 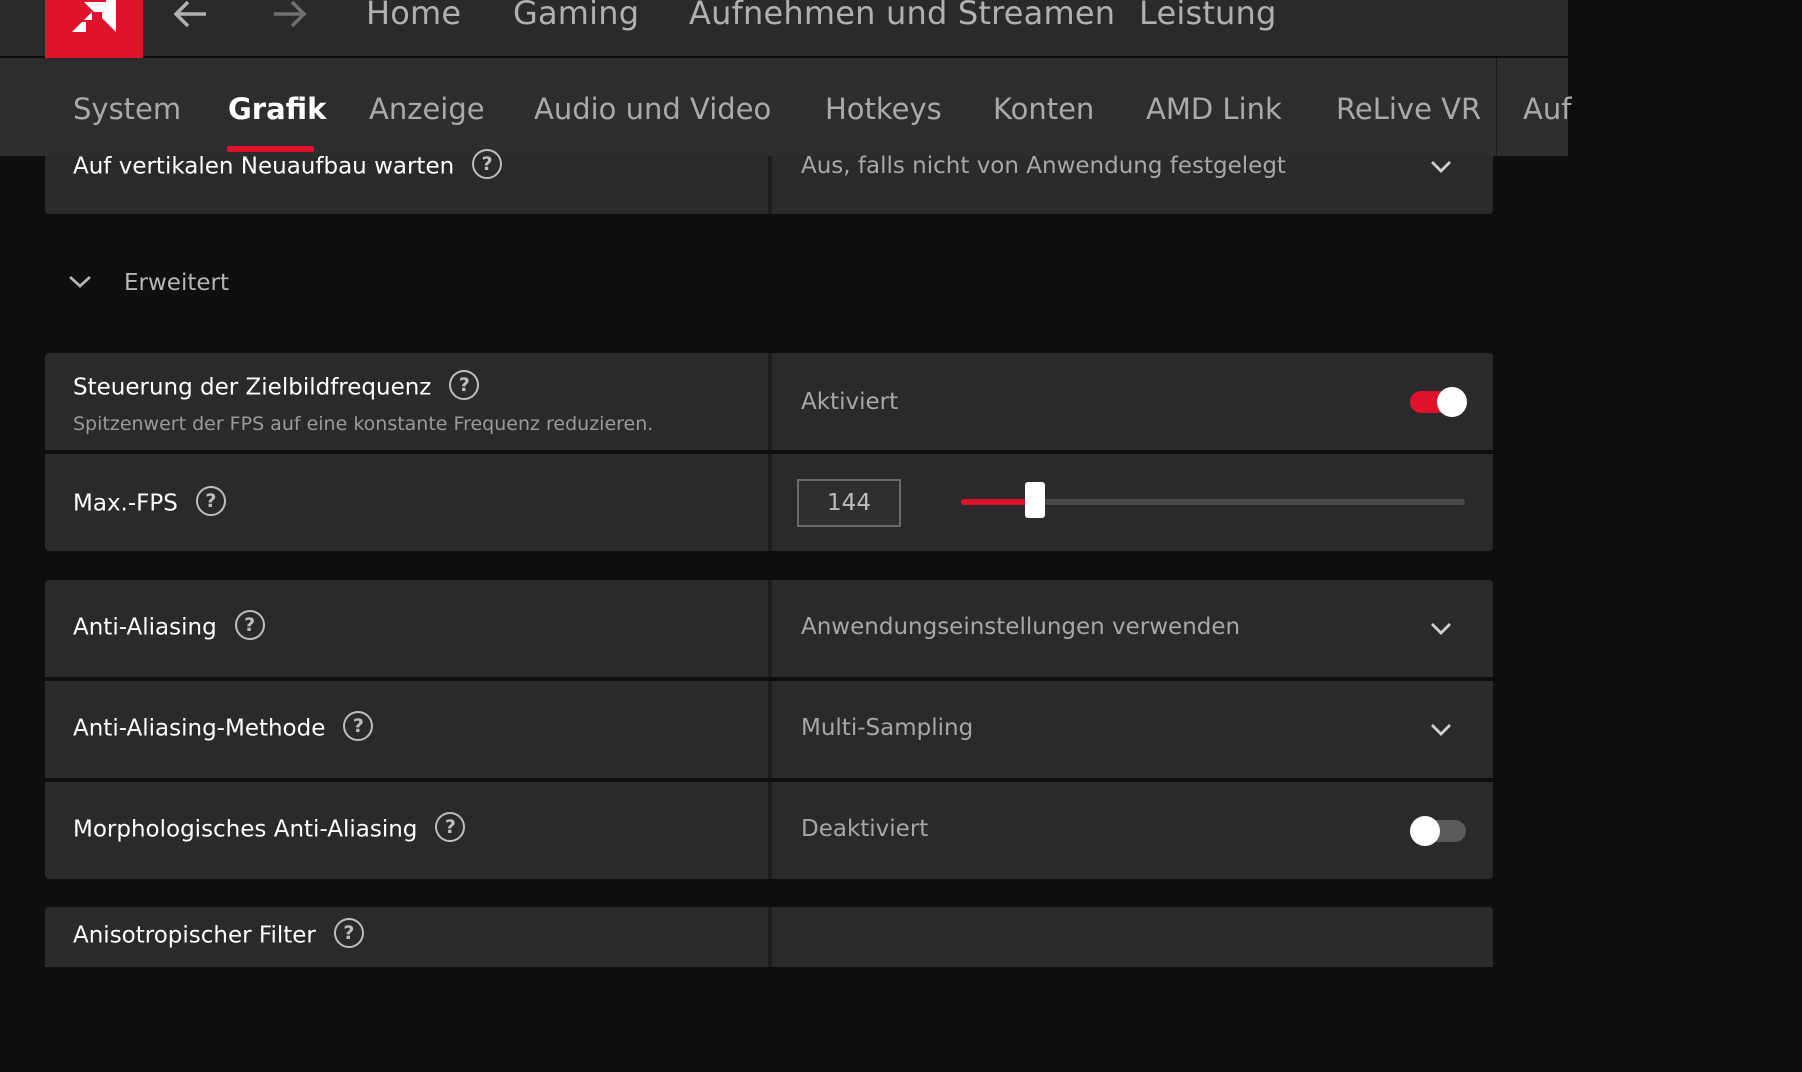 What do you see at coordinates (652, 109) in the screenshot?
I see `tab-audio-und-video: Audio und Video` at bounding box center [652, 109].